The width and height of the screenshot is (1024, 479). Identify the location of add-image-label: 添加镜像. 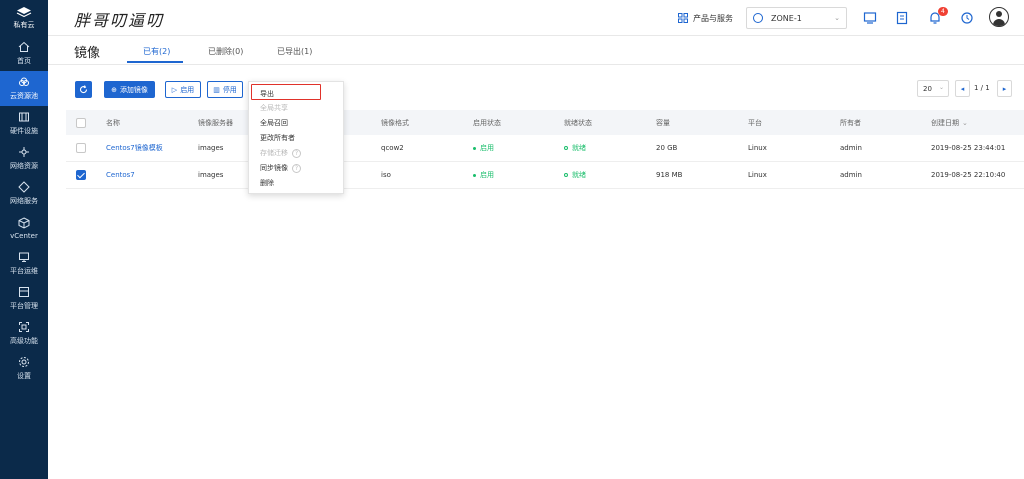
(133, 89).